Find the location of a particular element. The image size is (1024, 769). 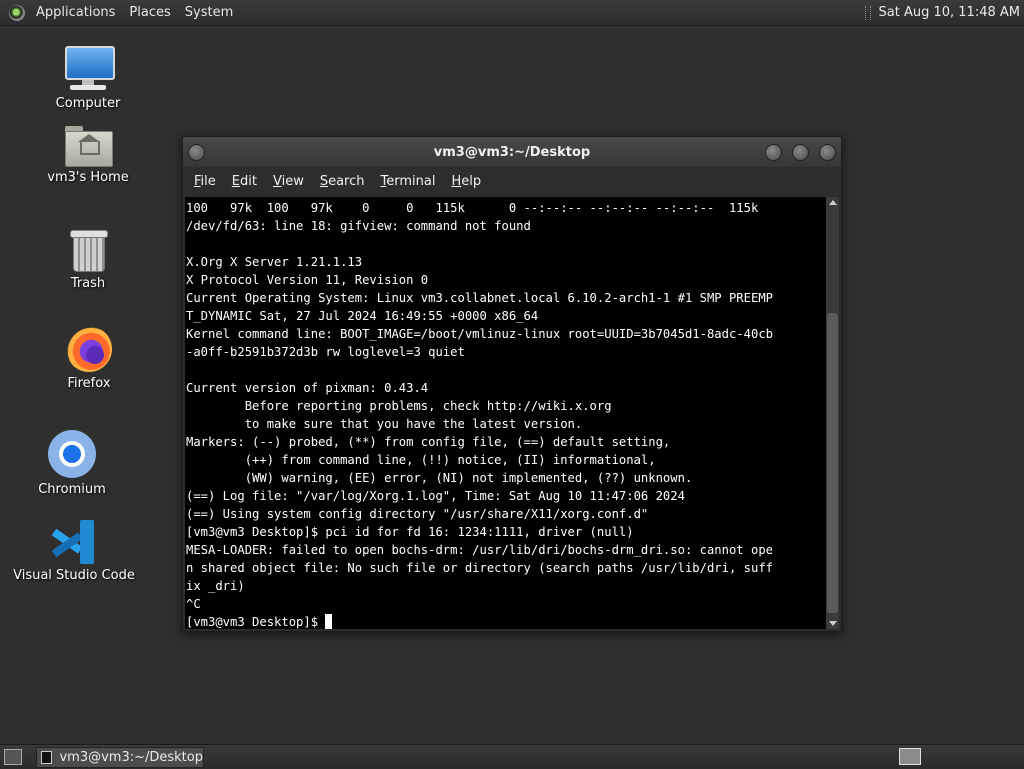

desktop-icon-label: Chromium is located at coordinates (72, 489).